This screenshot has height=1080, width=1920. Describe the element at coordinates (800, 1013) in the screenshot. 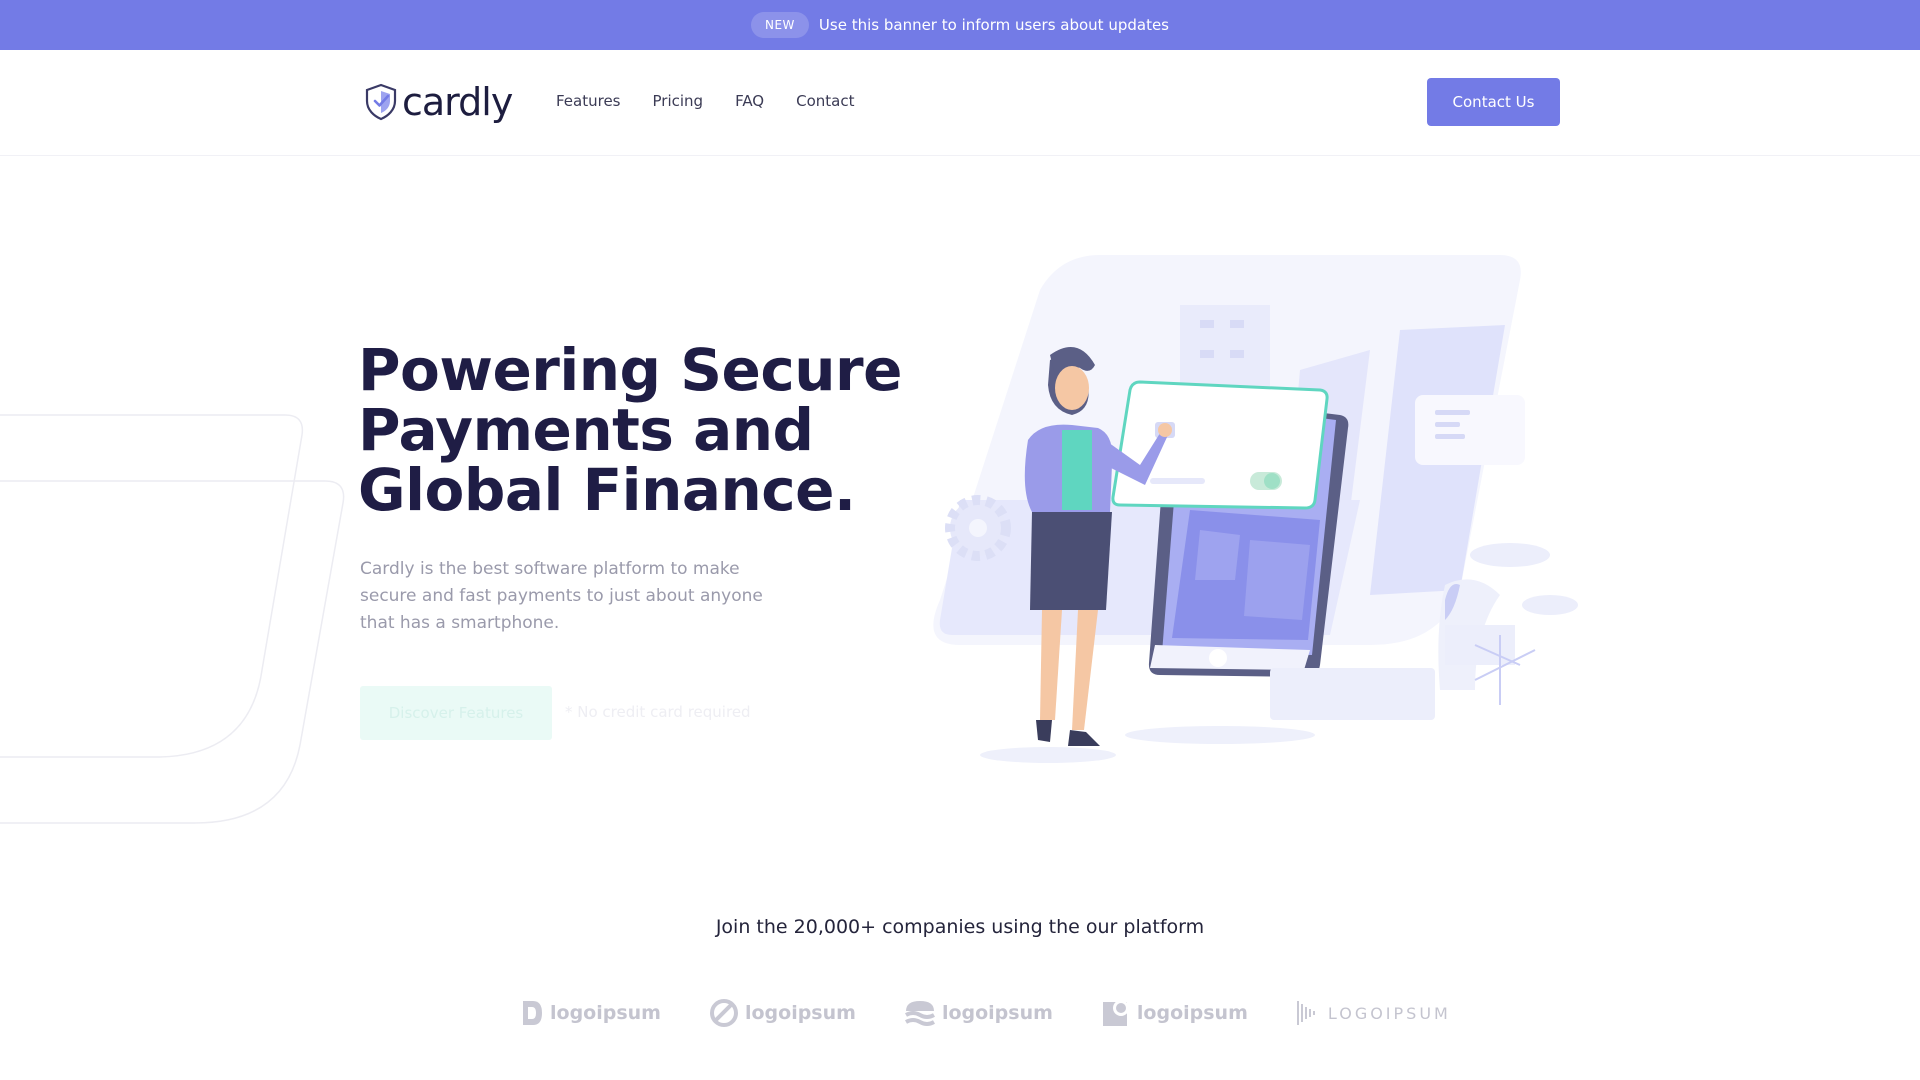

I see `partner-logo-2-text: logoipsum` at that location.